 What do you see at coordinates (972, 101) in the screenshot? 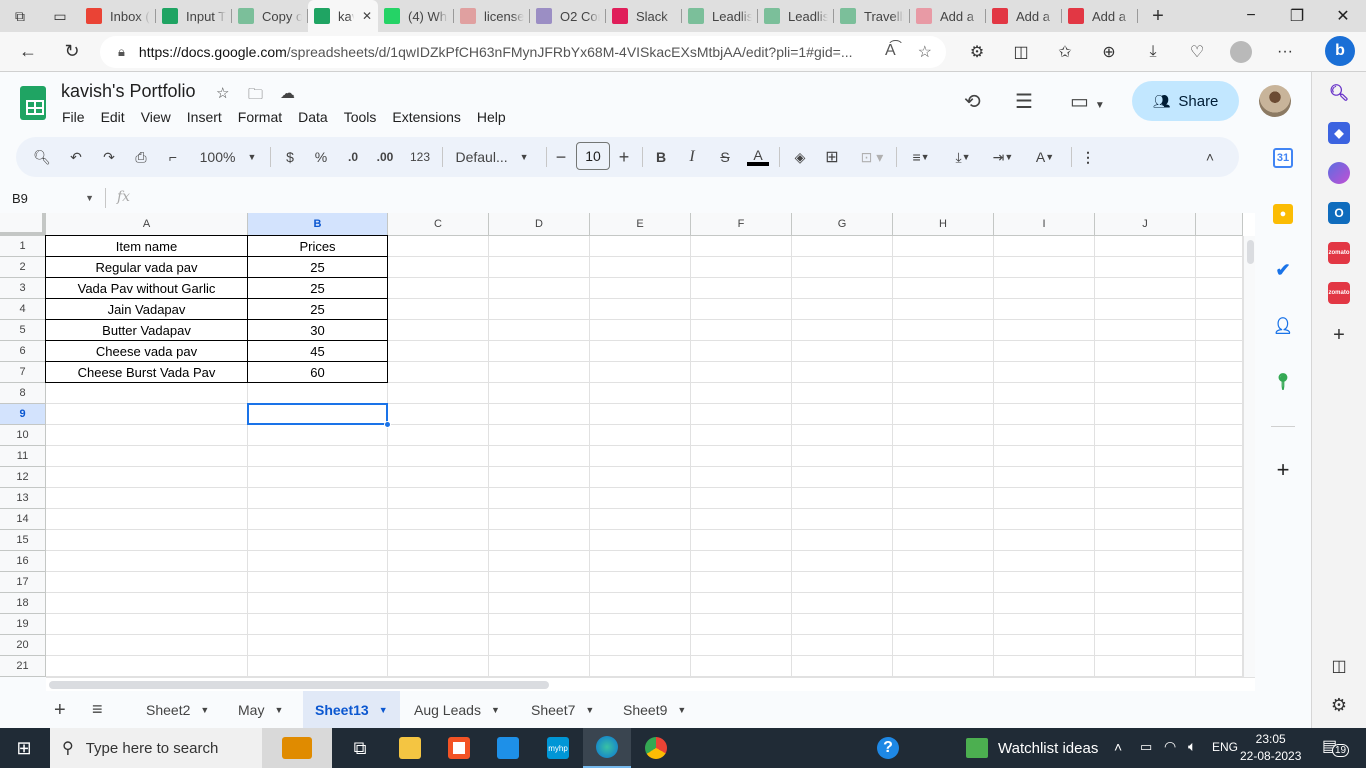
I see `version-history-icon: ⟲` at bounding box center [972, 101].